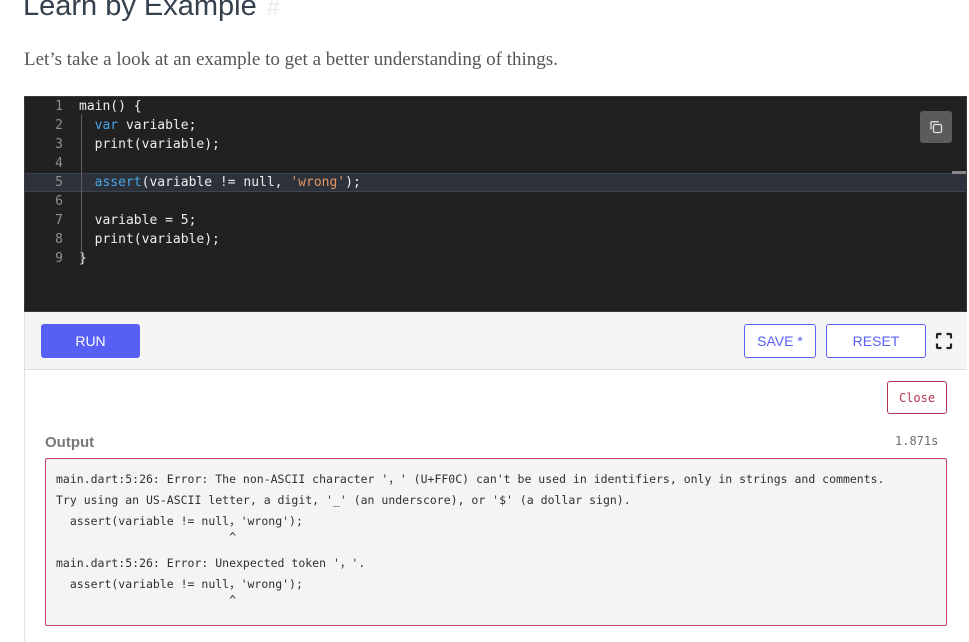 Image resolution: width=969 pixels, height=642 pixels. I want to click on code-token: );, so click(353, 182).